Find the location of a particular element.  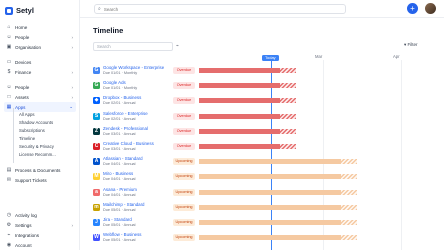

subnav-divider is located at coordinates (13, 135).